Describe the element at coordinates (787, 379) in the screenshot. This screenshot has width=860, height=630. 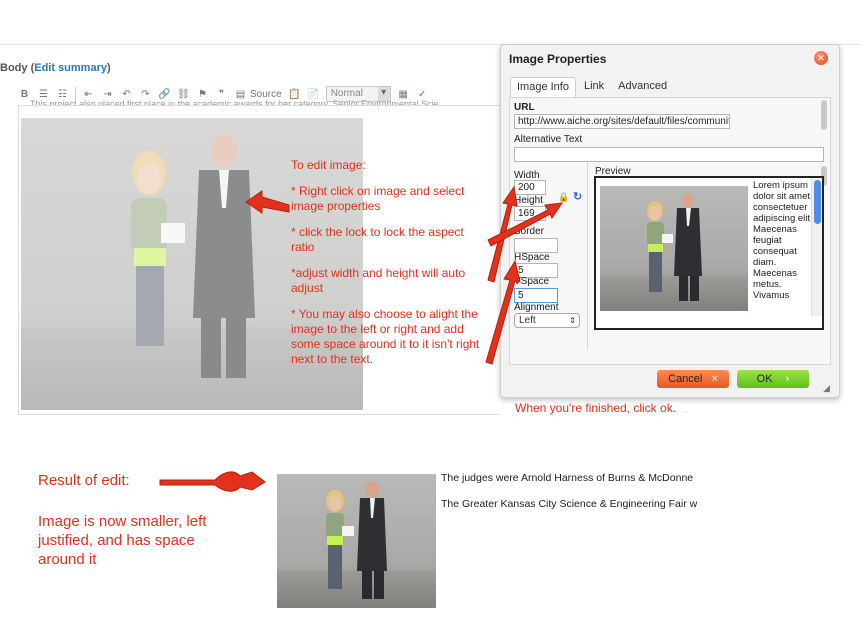
I see `ok-arrow-icon: ›` at that location.